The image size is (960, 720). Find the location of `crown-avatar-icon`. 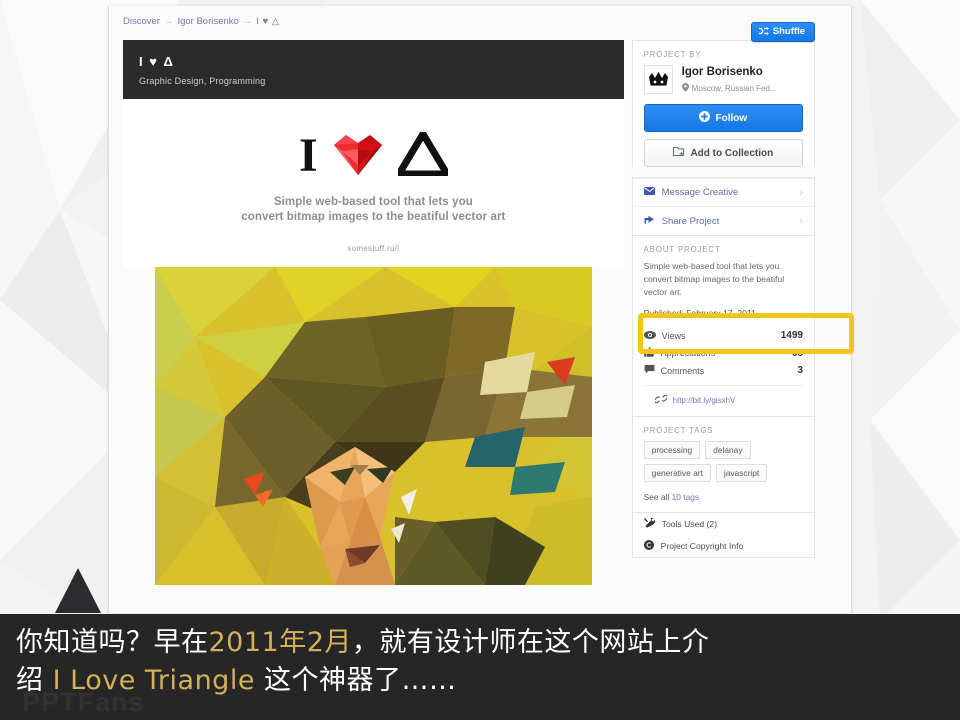

crown-avatar-icon is located at coordinates (658, 79).